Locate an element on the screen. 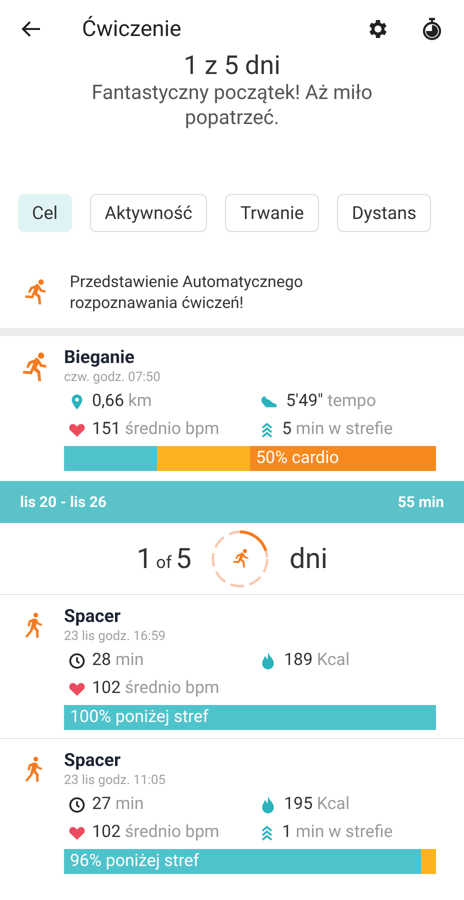 This screenshot has width=464, height=900. activity-time: 23 lis godz. 16:59 is located at coordinates (115, 637).